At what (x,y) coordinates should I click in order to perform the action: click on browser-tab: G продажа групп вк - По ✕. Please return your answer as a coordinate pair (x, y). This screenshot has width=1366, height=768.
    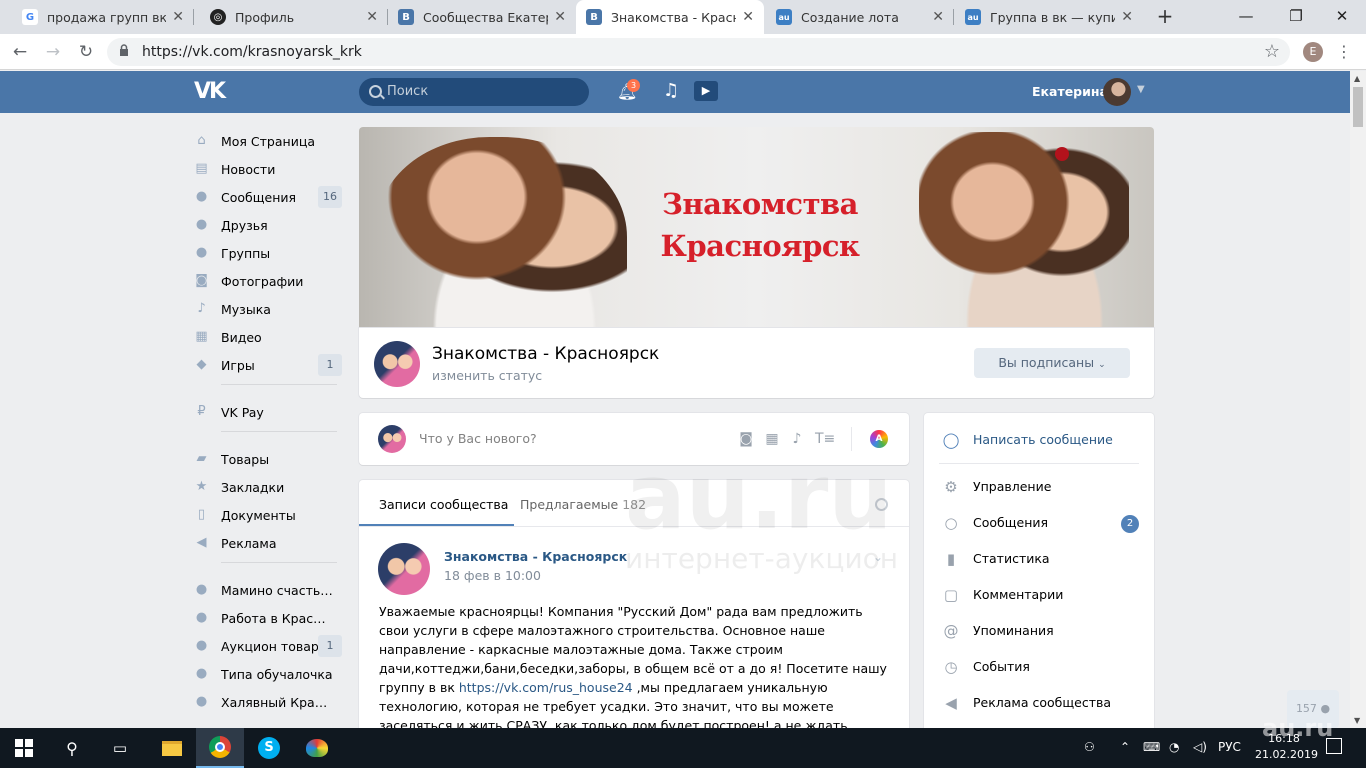
    Looking at the image, I should click on (103, 17).